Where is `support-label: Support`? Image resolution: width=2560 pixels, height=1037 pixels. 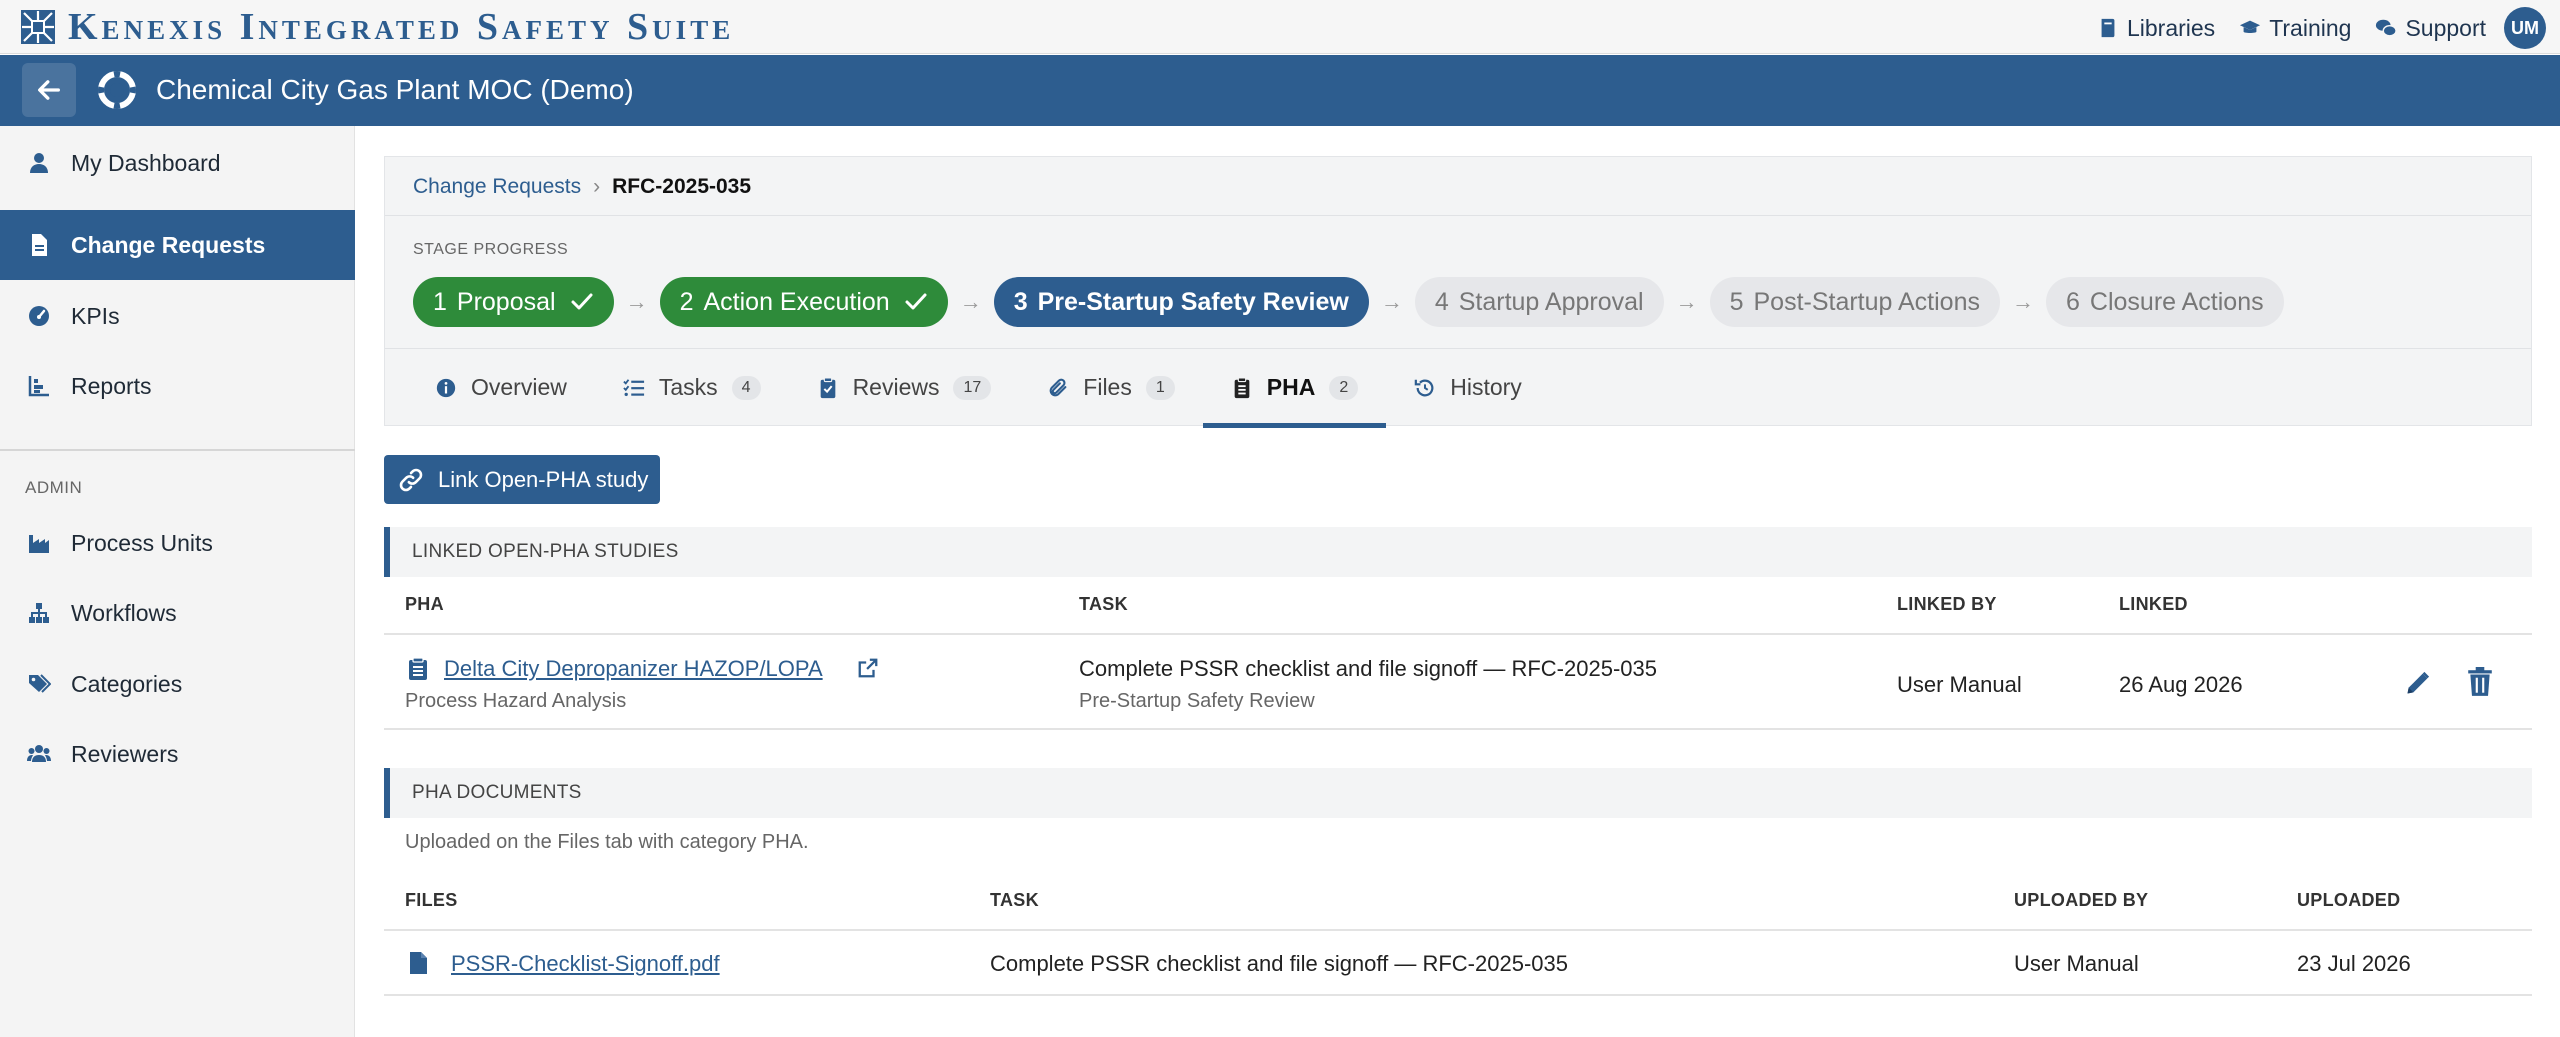 support-label: Support is located at coordinates (2445, 27).